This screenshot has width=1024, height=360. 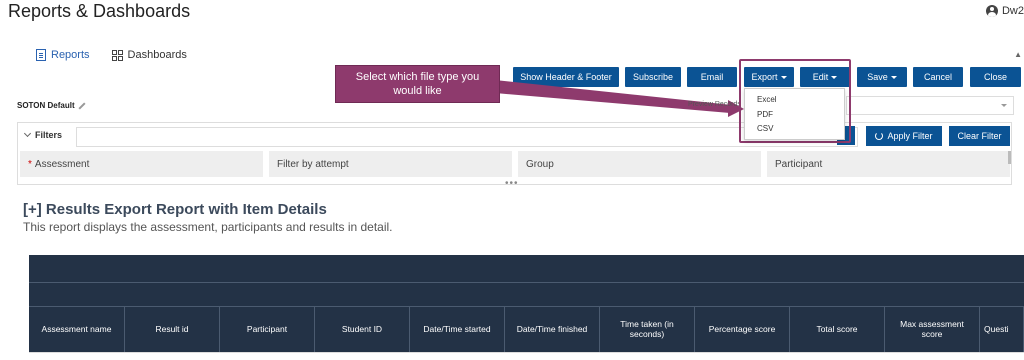 What do you see at coordinates (837, 329) in the screenshot?
I see `table-header: Total score` at bounding box center [837, 329].